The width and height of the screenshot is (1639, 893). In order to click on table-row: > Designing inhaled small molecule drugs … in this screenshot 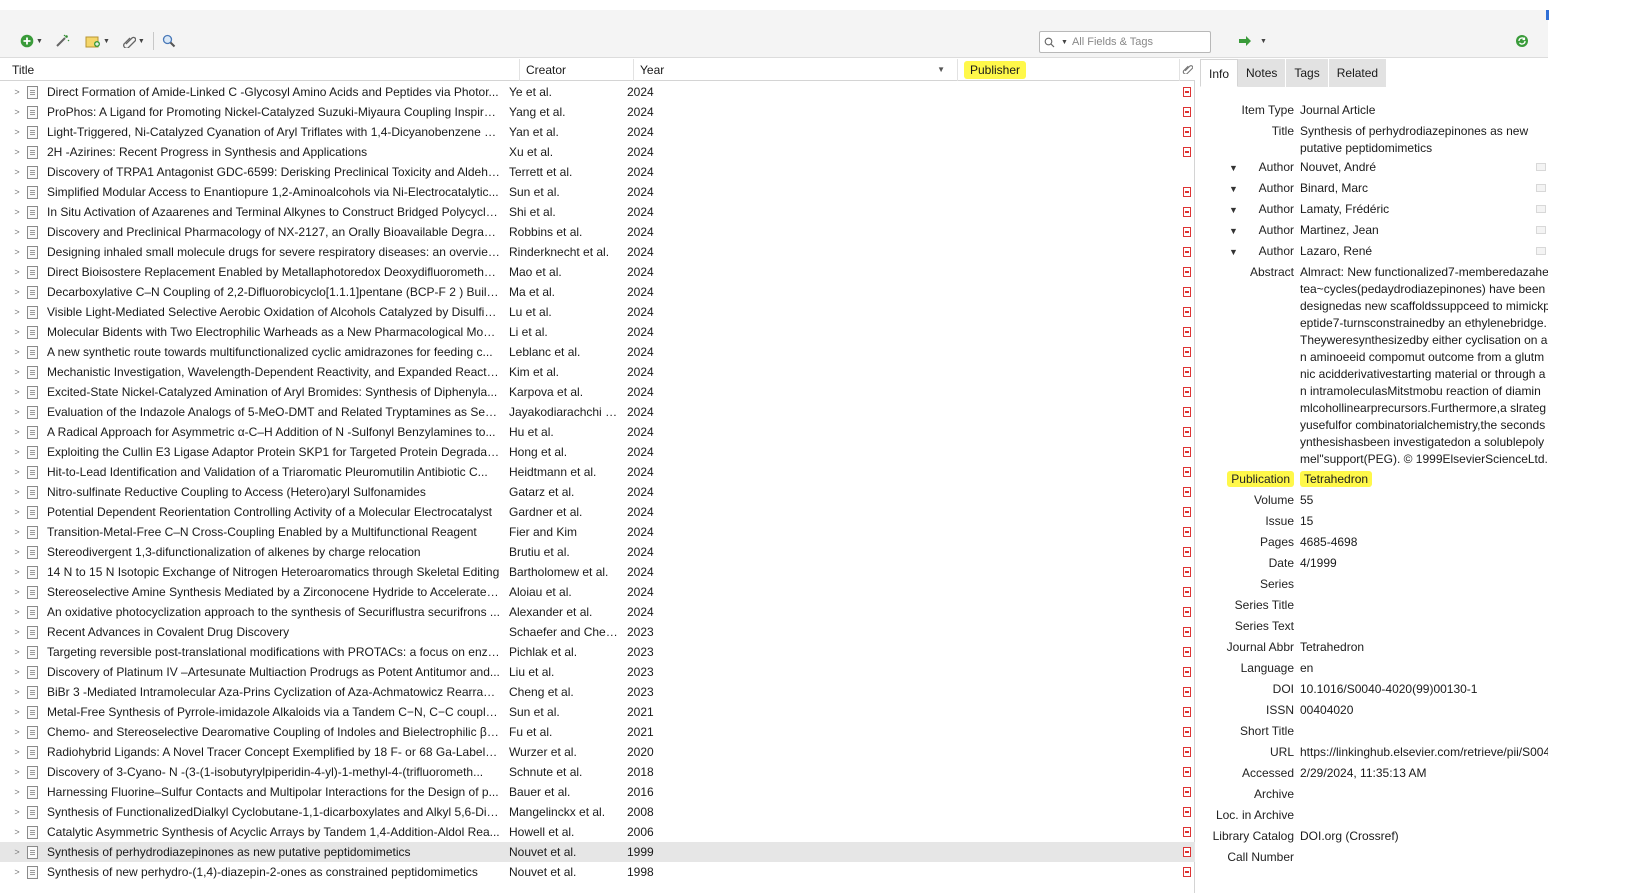, I will do `click(597, 252)`.